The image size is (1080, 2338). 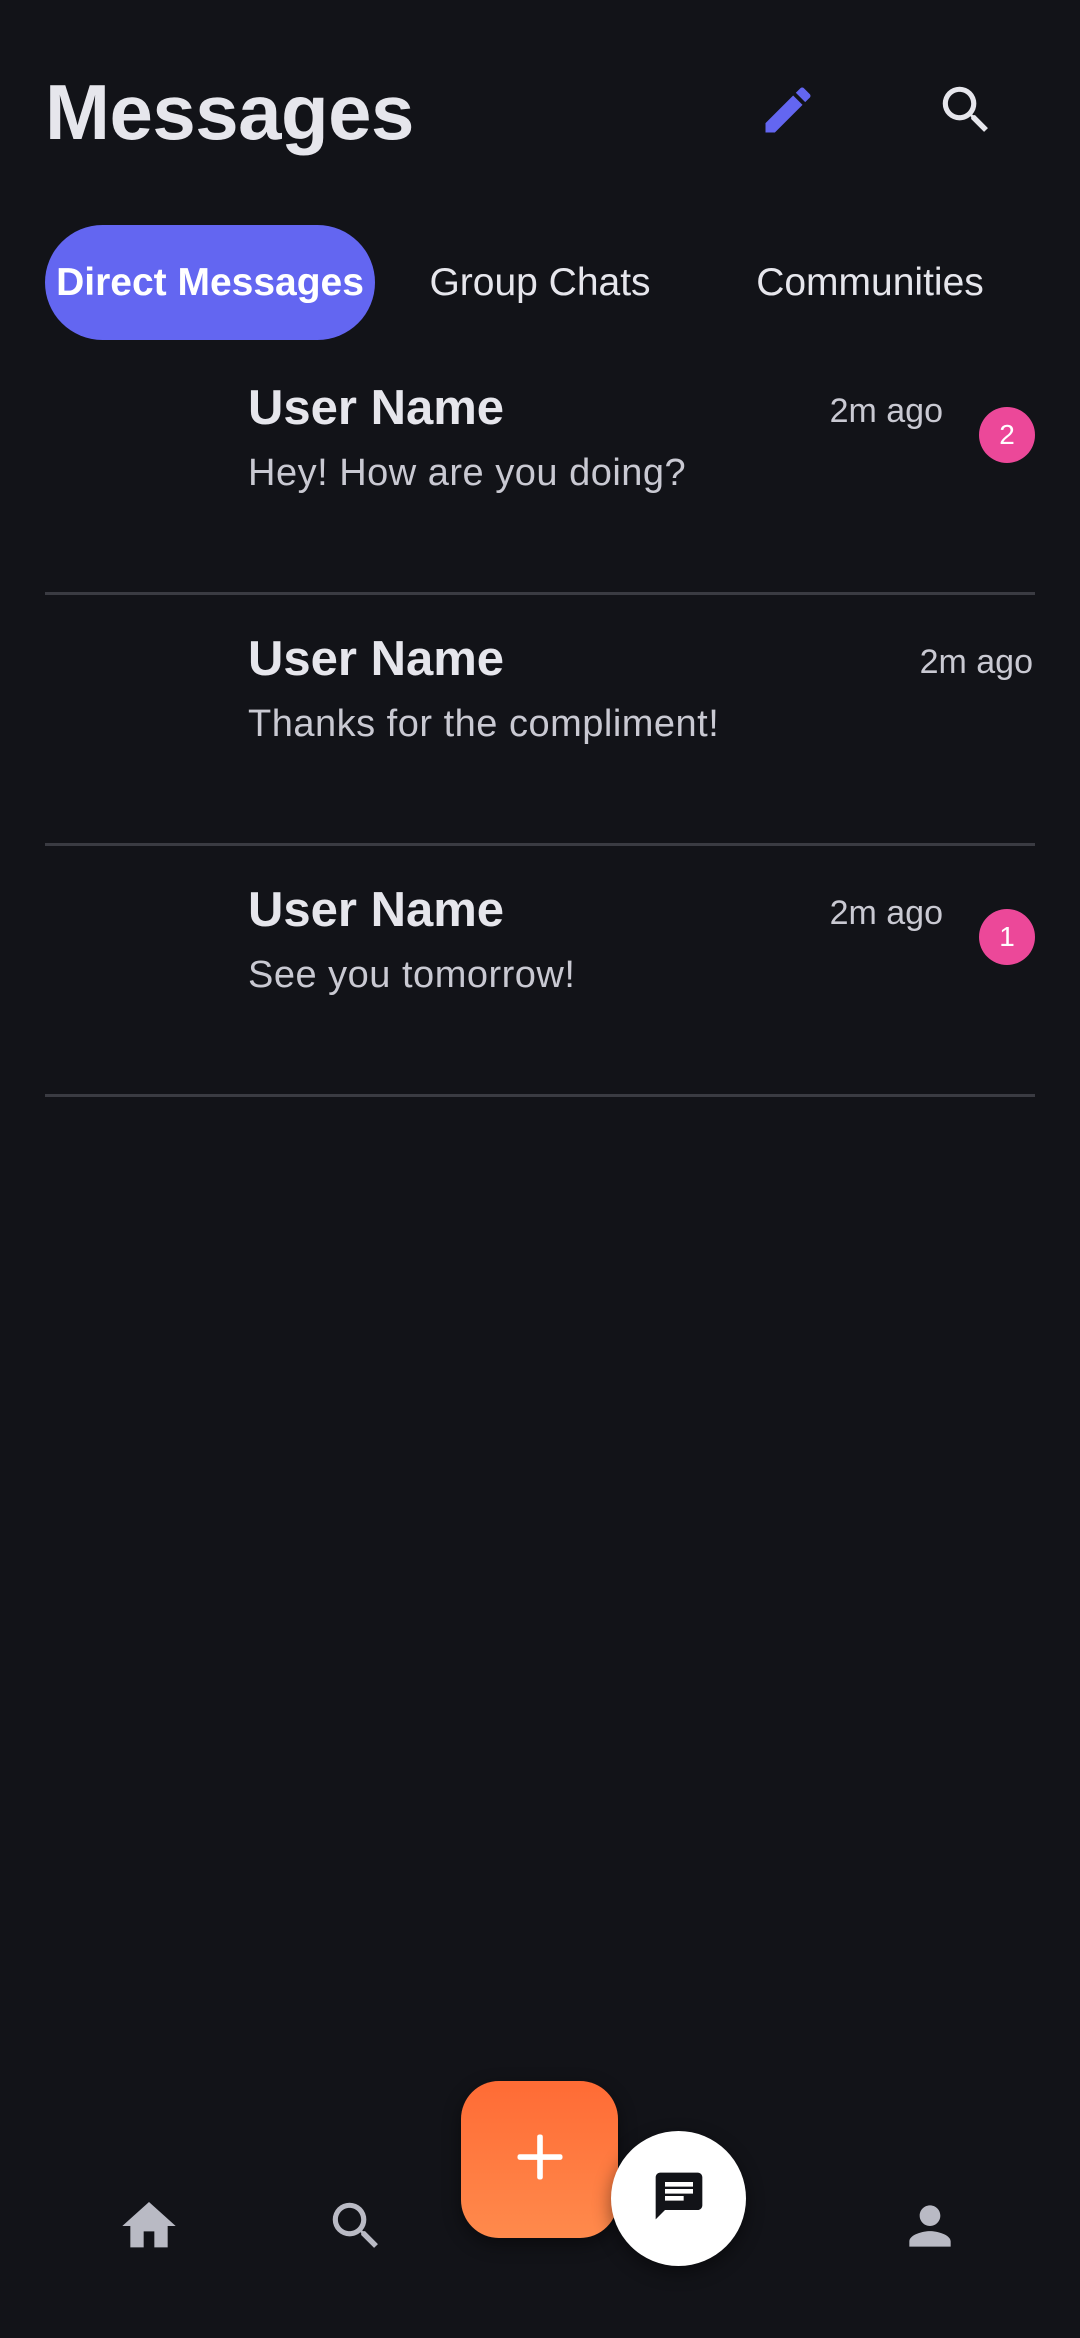 I want to click on page-title: Messages, so click(x=229, y=112).